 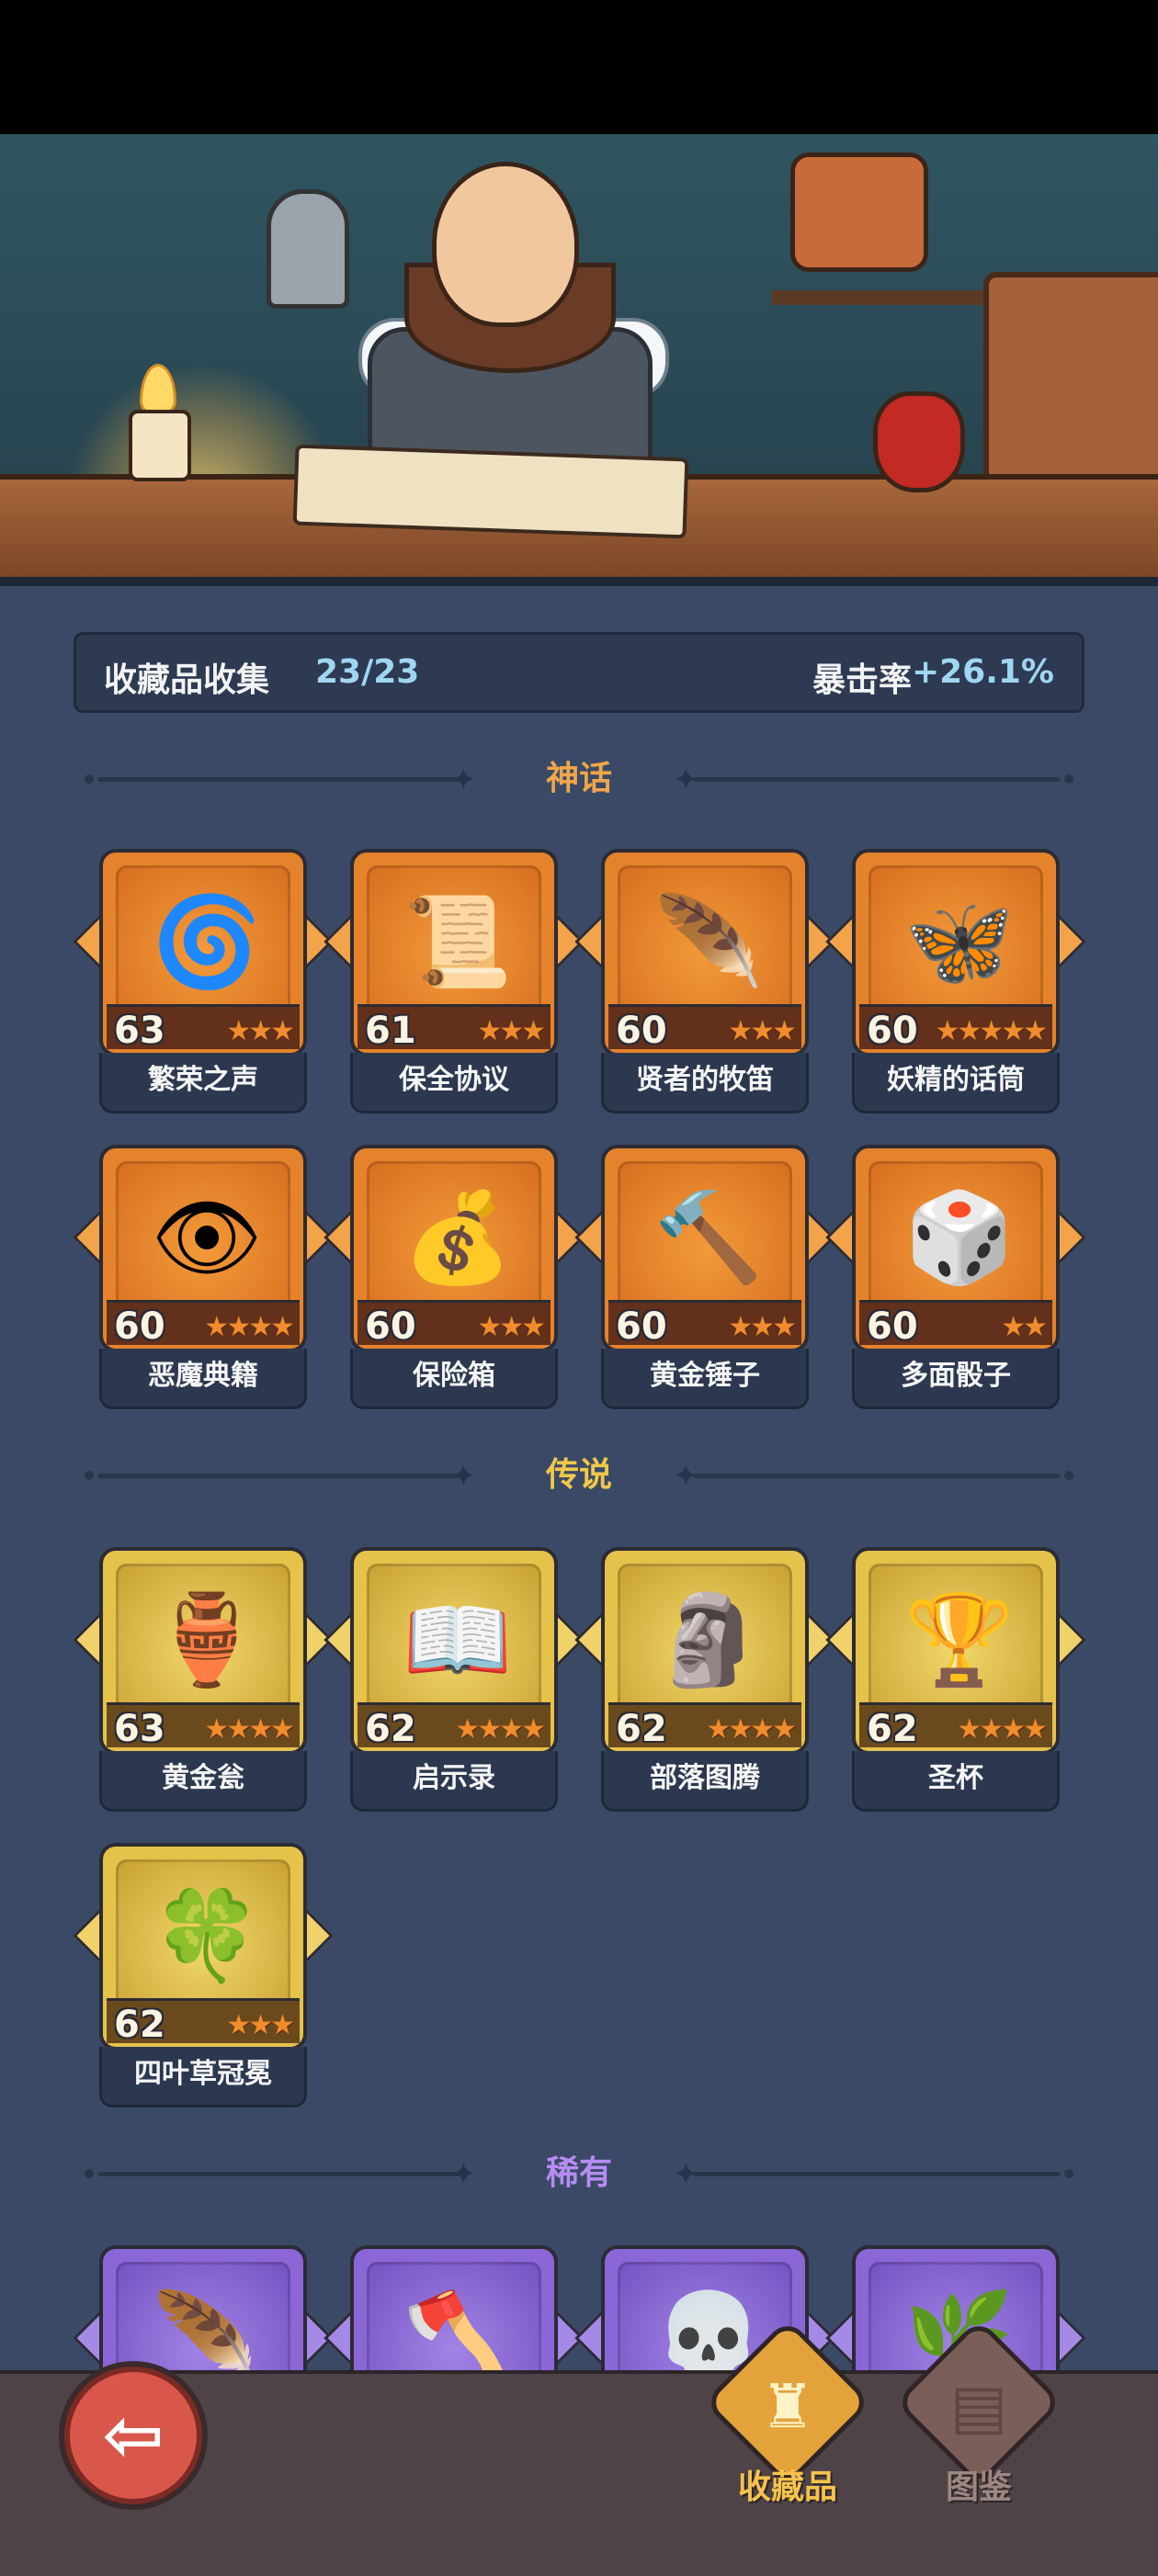 What do you see at coordinates (705, 1781) in the screenshot?
I see `item-name: 部落图腾` at bounding box center [705, 1781].